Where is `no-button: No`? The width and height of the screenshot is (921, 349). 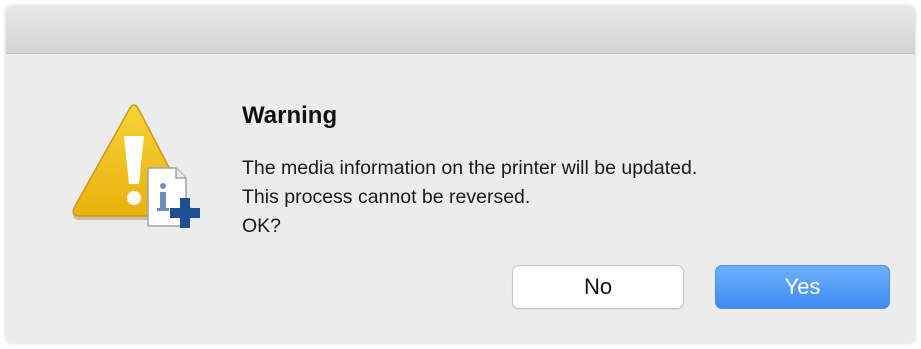
no-button: No is located at coordinates (598, 287).